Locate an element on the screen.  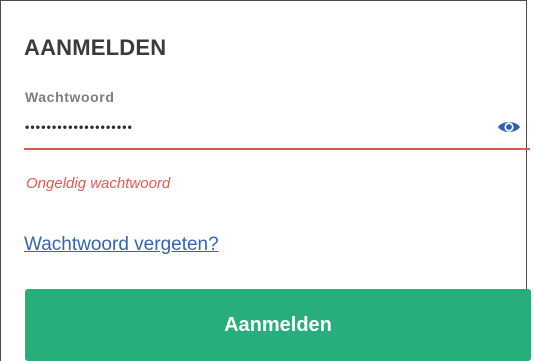
eye-icon is located at coordinates (509, 127).